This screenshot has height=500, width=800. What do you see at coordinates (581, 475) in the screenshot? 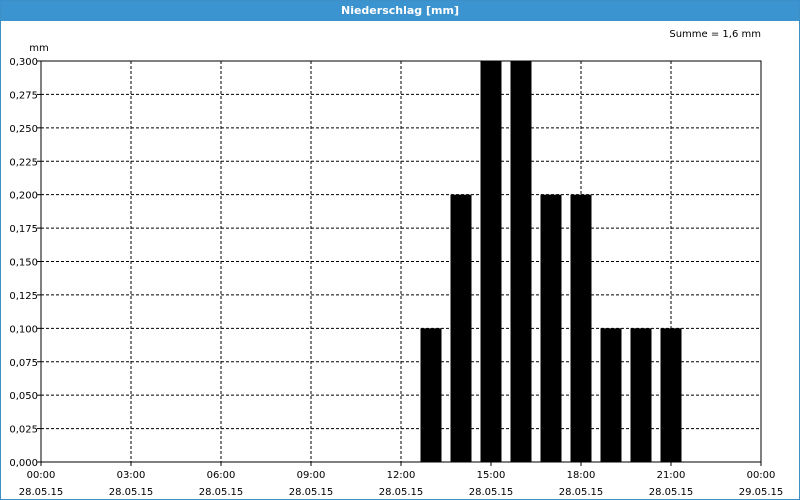
I see `x-tick-time: 18:00` at bounding box center [581, 475].